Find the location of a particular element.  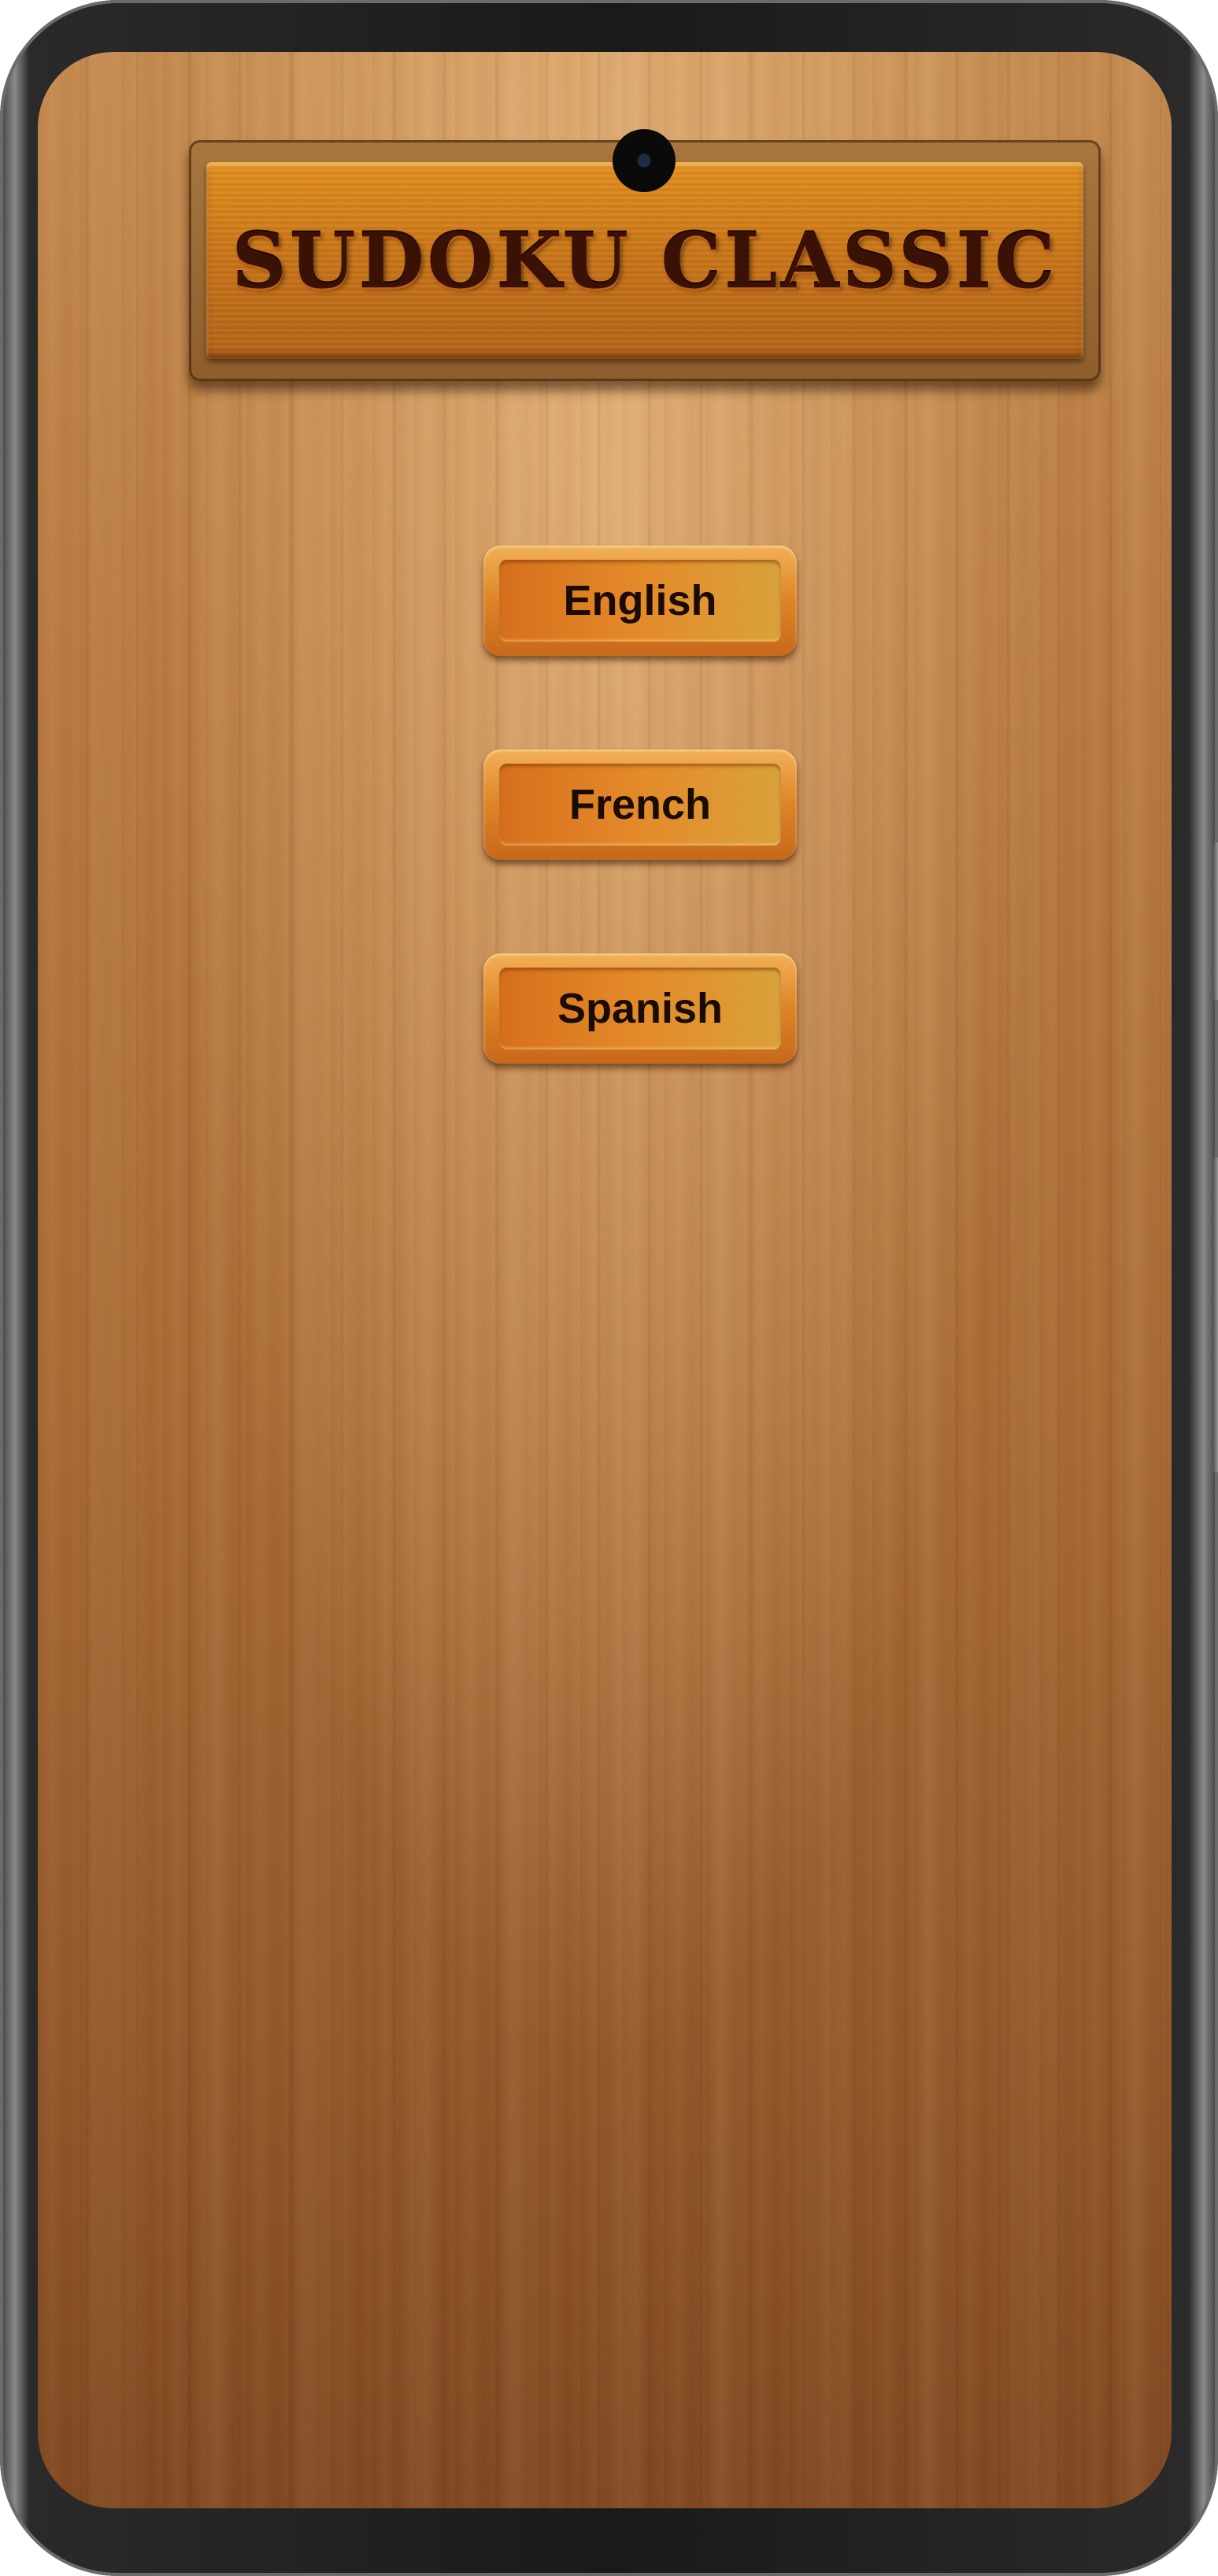

spanish-button-label: Spanish is located at coordinates (640, 1008).